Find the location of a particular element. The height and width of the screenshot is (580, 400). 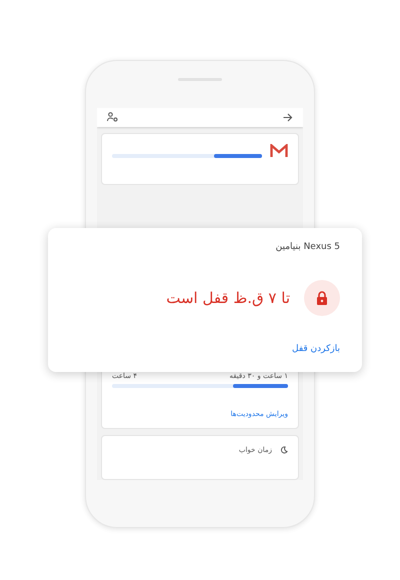

device-name: Nexus 5 بنیامین is located at coordinates (308, 247).